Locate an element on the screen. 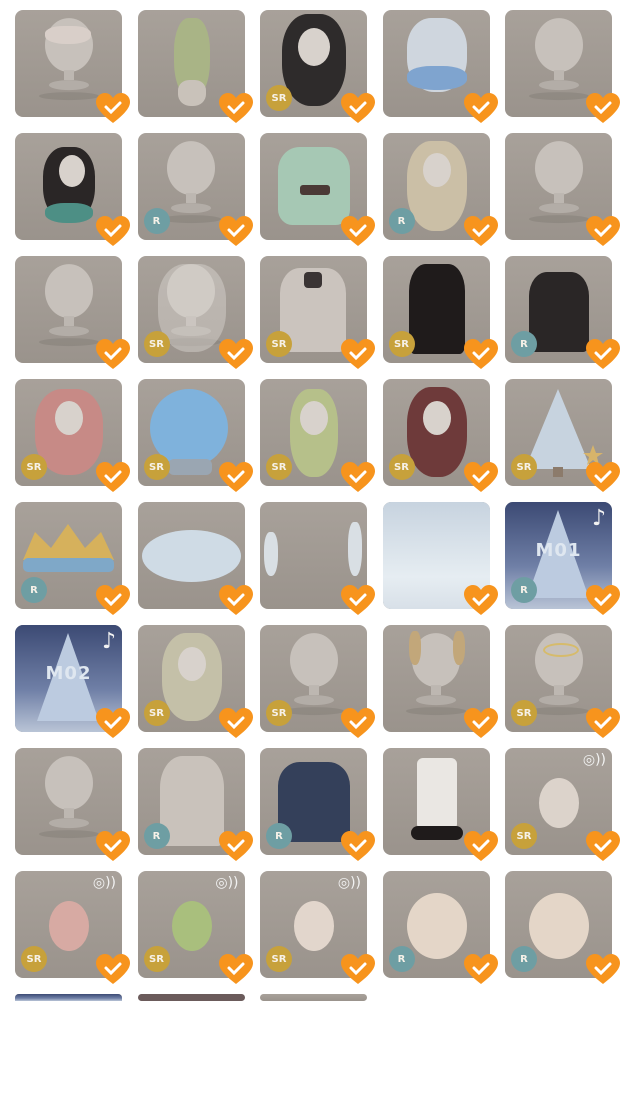  music-note-icon: ♪ is located at coordinates (598, 518).